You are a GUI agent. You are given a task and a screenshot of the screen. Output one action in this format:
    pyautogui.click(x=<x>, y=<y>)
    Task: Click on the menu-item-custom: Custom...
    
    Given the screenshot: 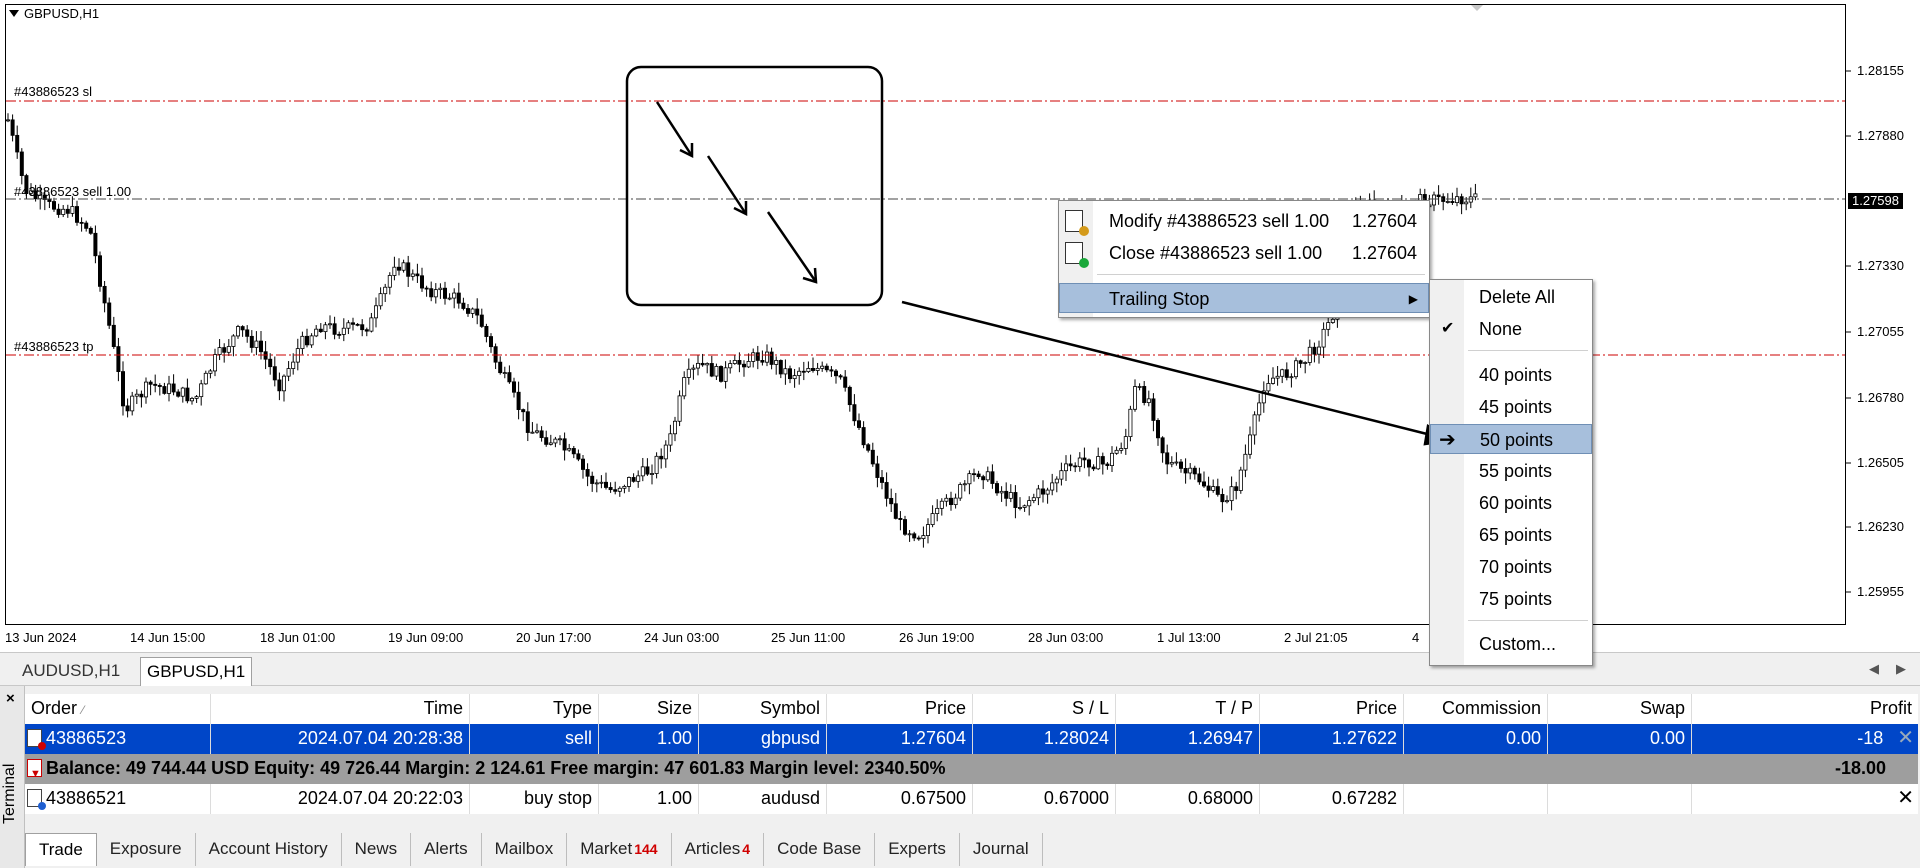 What is the action you would take?
    pyautogui.click(x=1511, y=644)
    